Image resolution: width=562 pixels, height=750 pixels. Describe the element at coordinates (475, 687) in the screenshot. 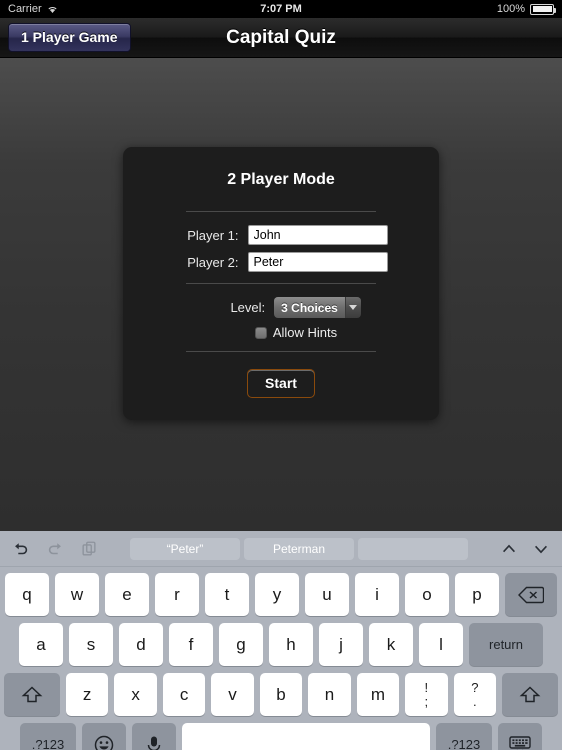

I see `key-question-top: ?` at that location.